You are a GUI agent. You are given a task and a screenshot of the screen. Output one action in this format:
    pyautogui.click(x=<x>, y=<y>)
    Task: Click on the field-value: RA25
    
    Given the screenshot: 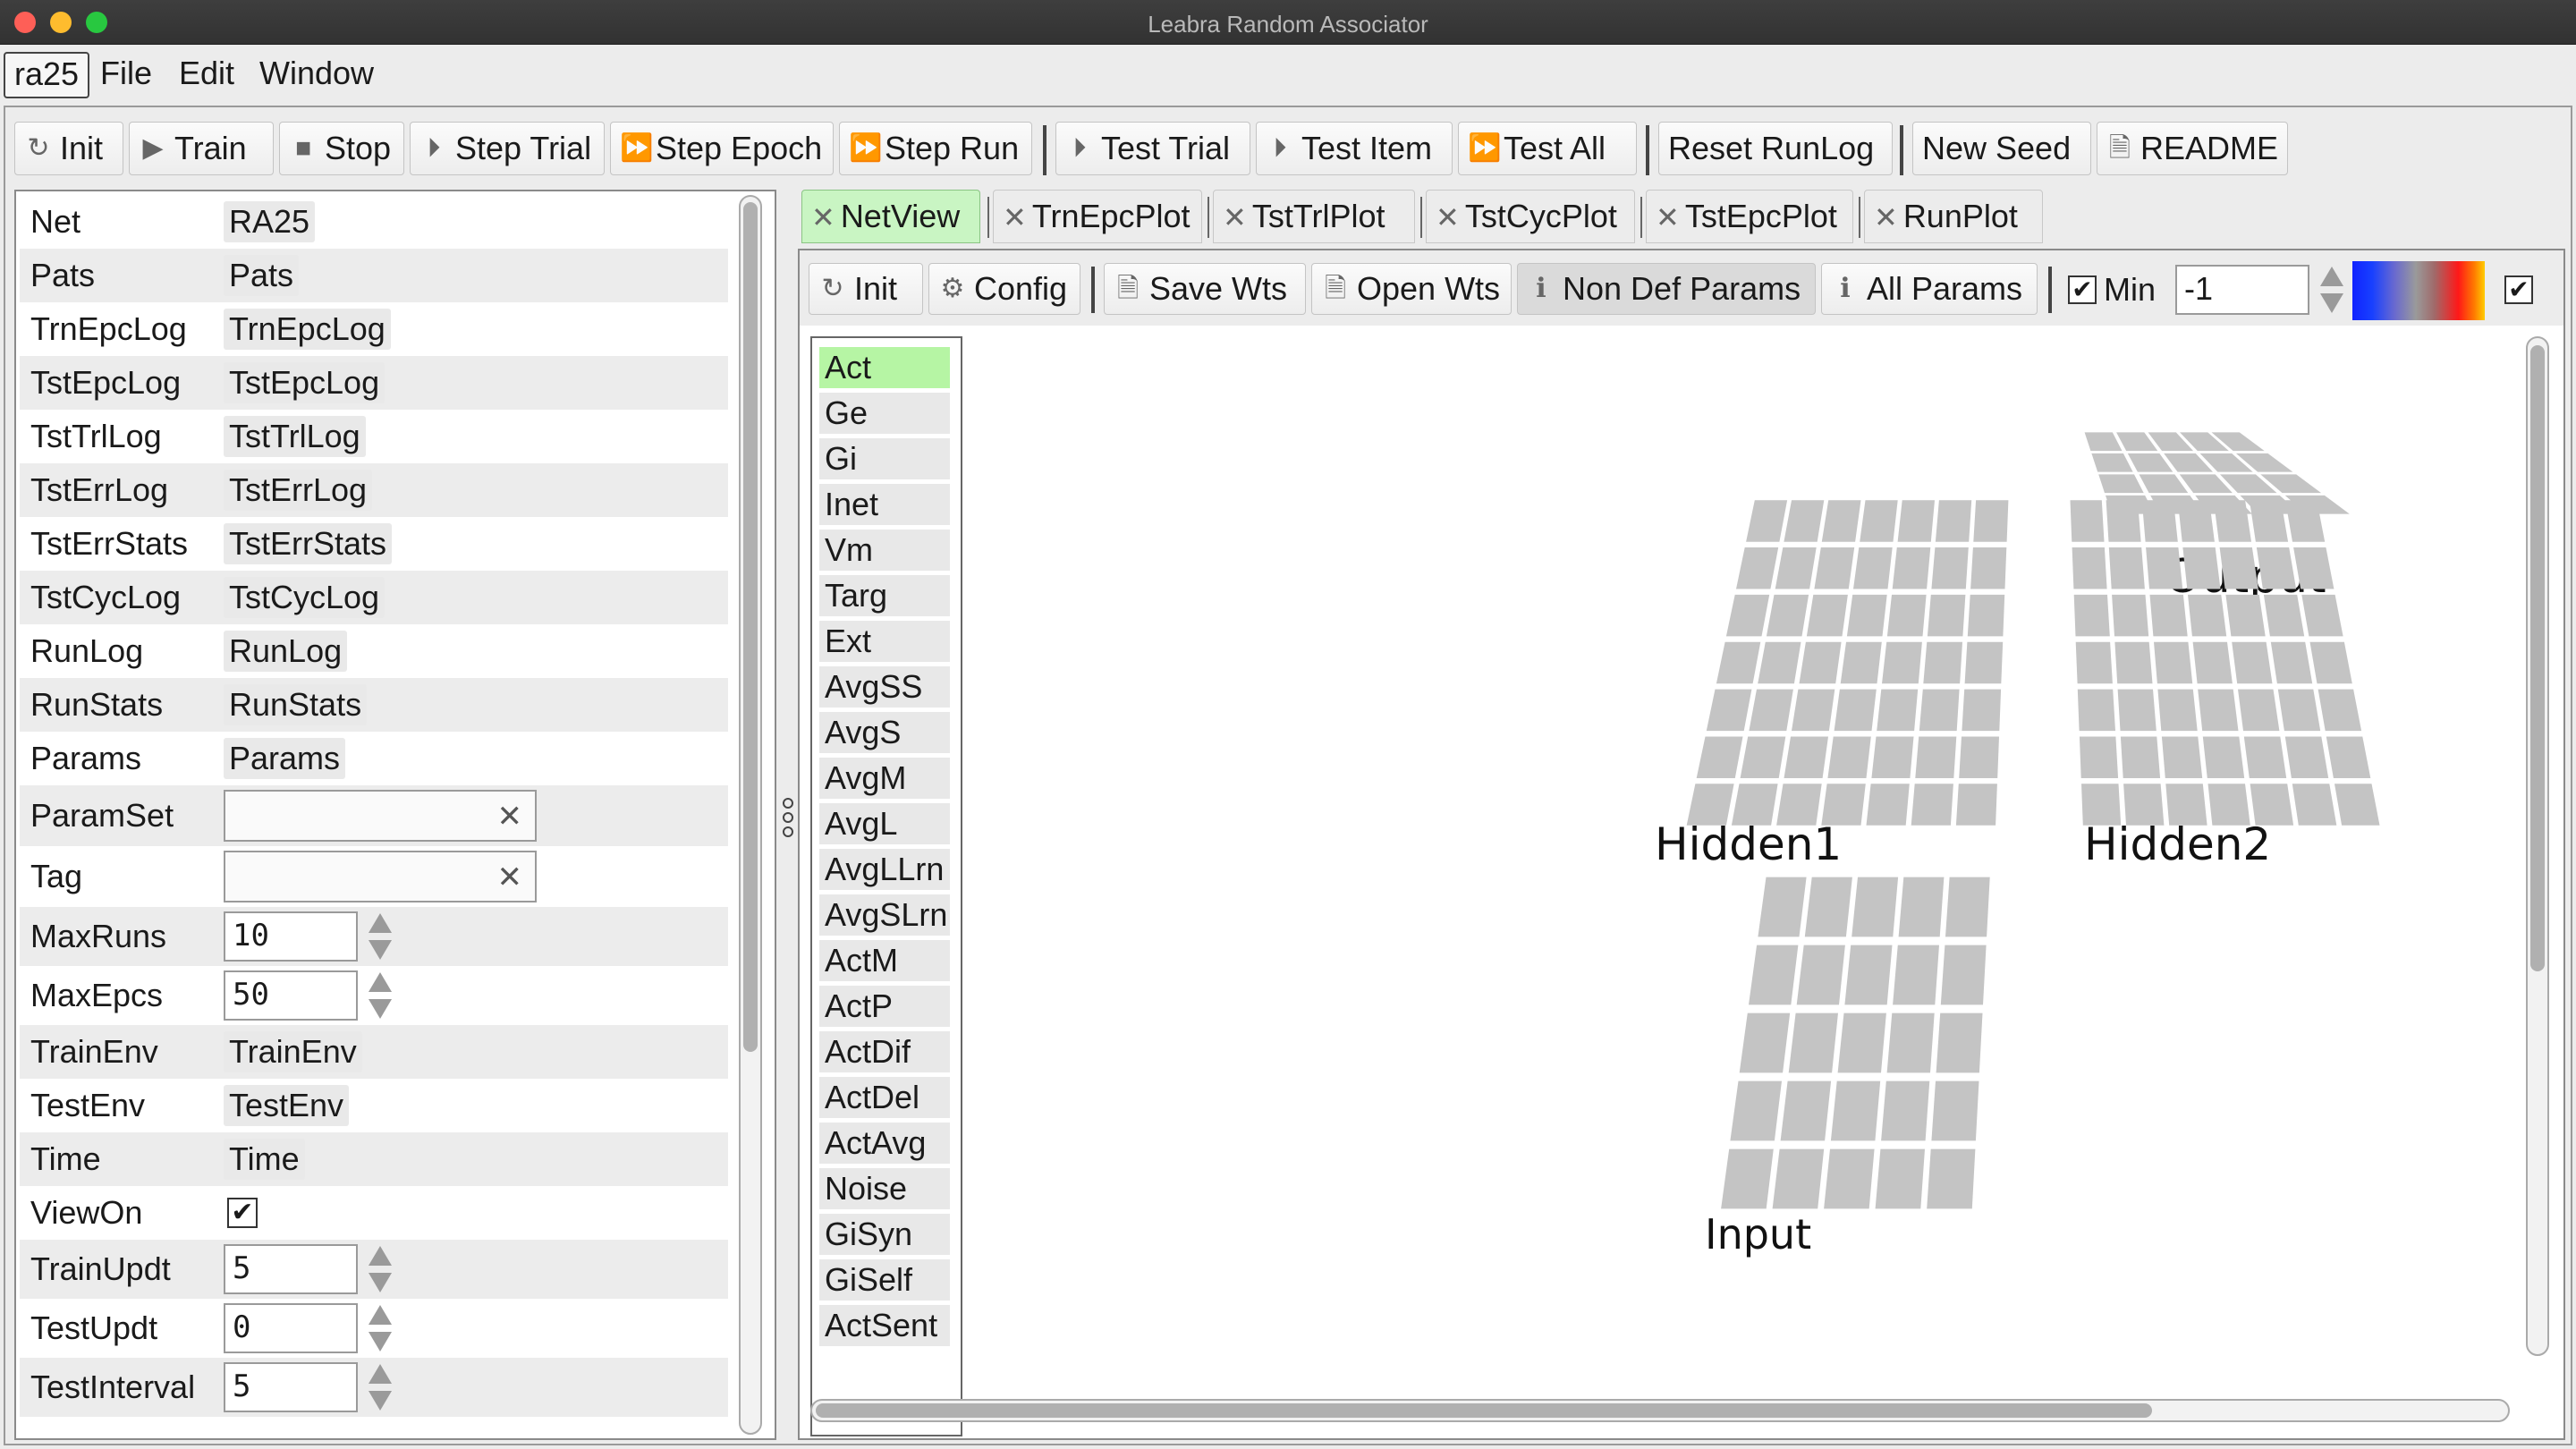 What is the action you would take?
    pyautogui.click(x=270, y=221)
    